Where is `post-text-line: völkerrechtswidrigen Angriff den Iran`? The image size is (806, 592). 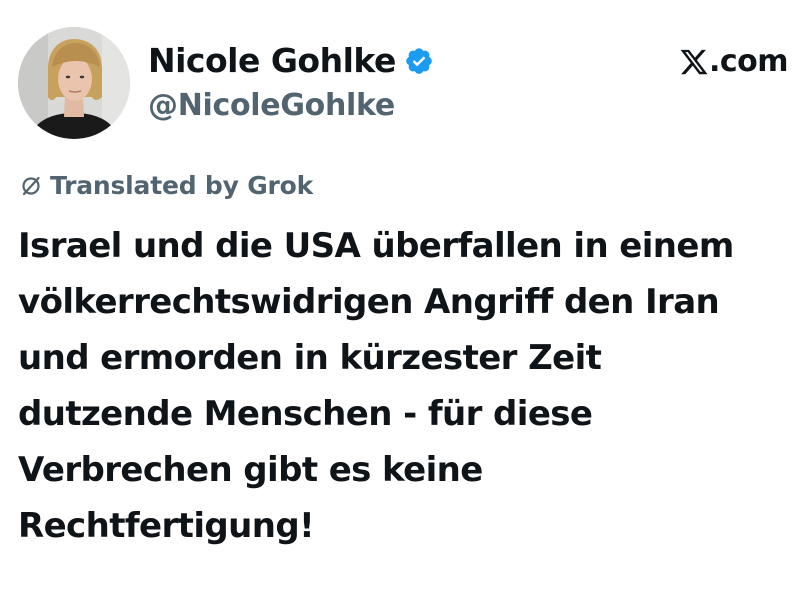
post-text-line: völkerrechtswidrigen Angriff den Iran is located at coordinates (369, 302).